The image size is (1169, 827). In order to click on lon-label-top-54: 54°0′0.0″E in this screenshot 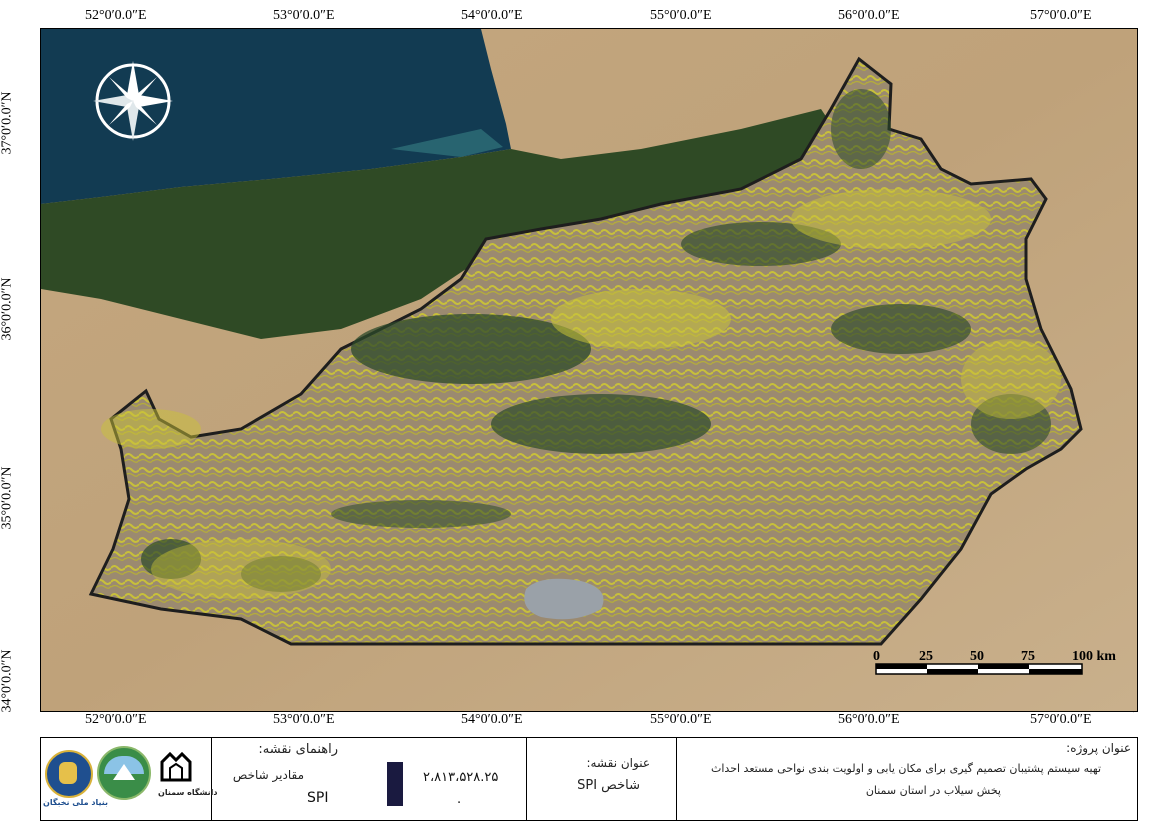, I will do `click(492, 15)`.